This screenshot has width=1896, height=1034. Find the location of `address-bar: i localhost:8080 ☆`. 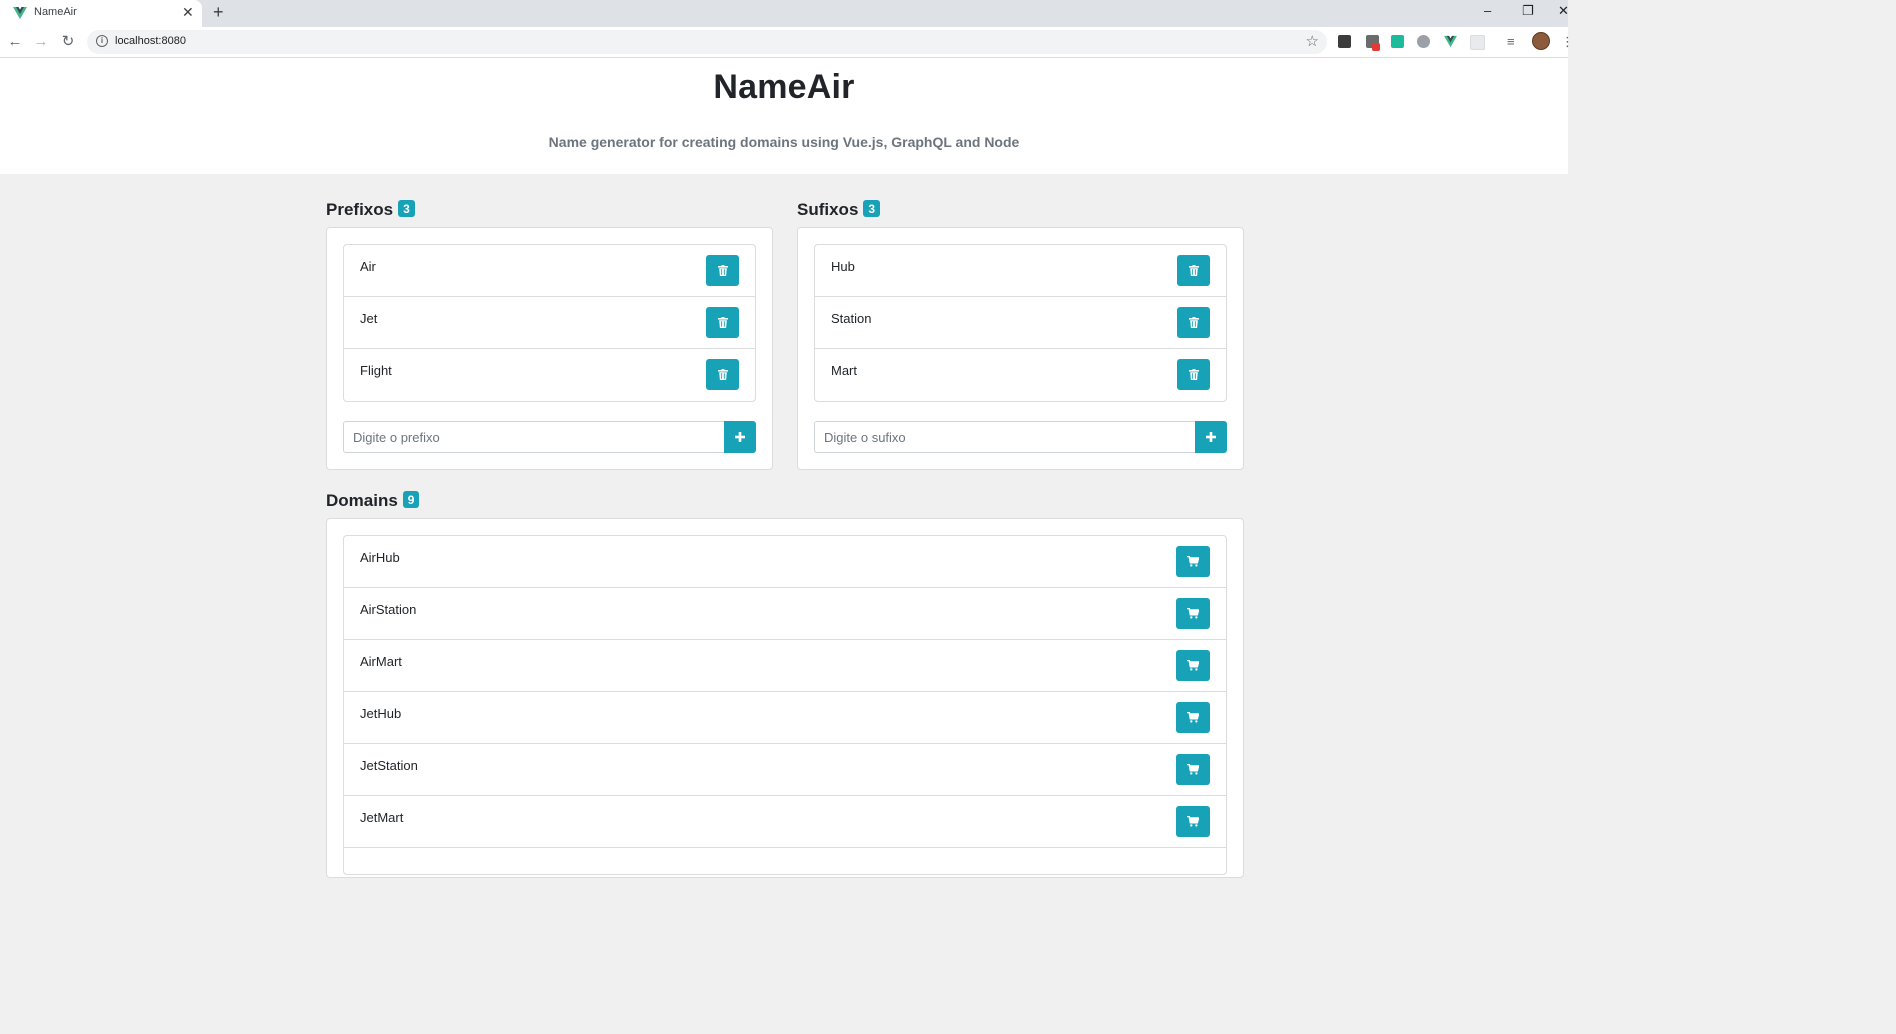

address-bar: i localhost:8080 ☆ is located at coordinates (707, 42).